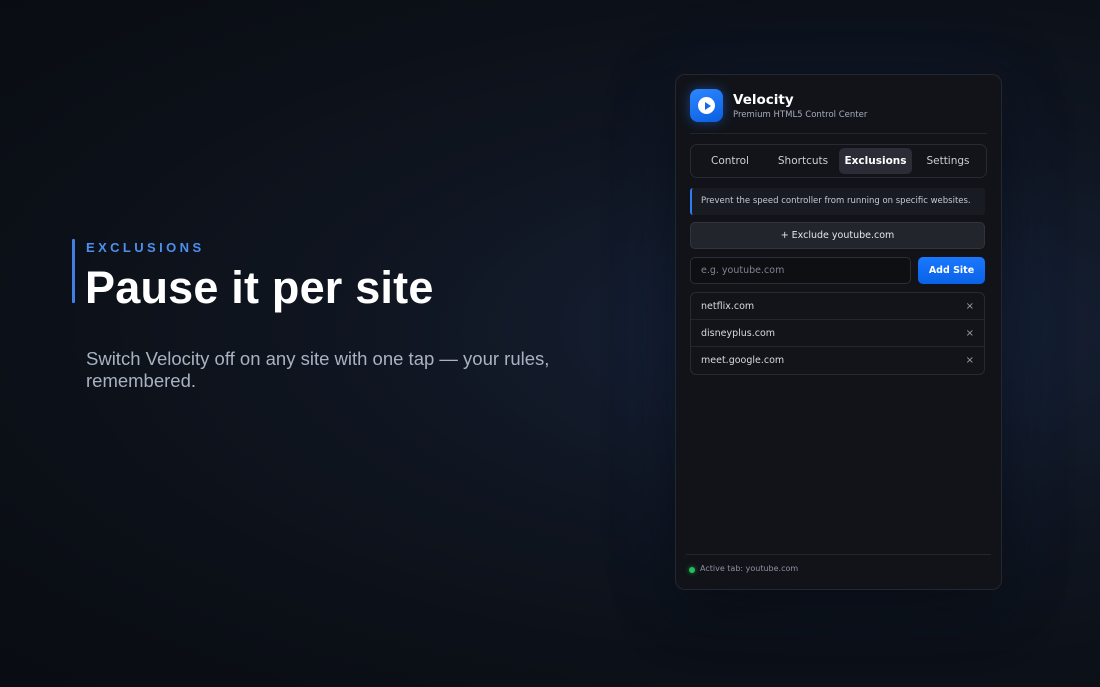 The width and height of the screenshot is (1100, 687). What do you see at coordinates (73, 271) in the screenshot?
I see `accent-bar` at bounding box center [73, 271].